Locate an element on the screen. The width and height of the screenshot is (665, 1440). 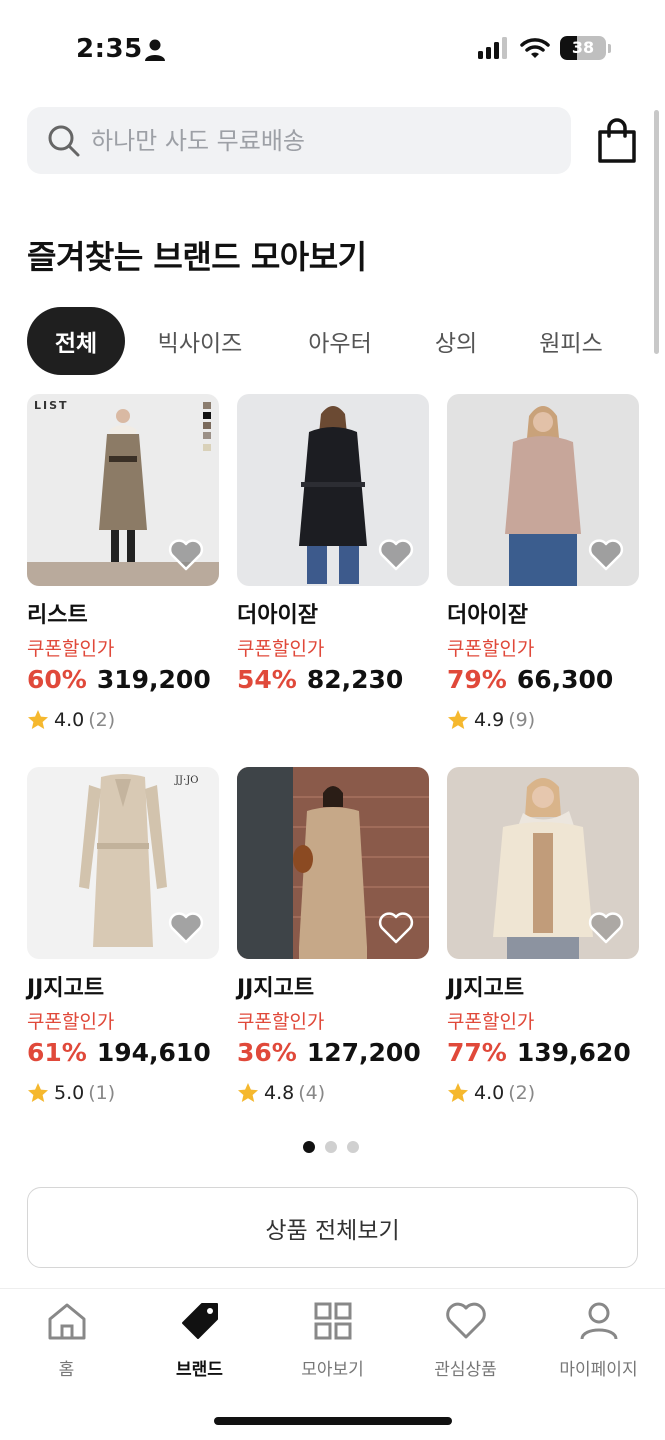
product-card: JJ지고트 쿠폰할인가 36% 127,200 4.8 (4) is located at coordinates (333, 935).